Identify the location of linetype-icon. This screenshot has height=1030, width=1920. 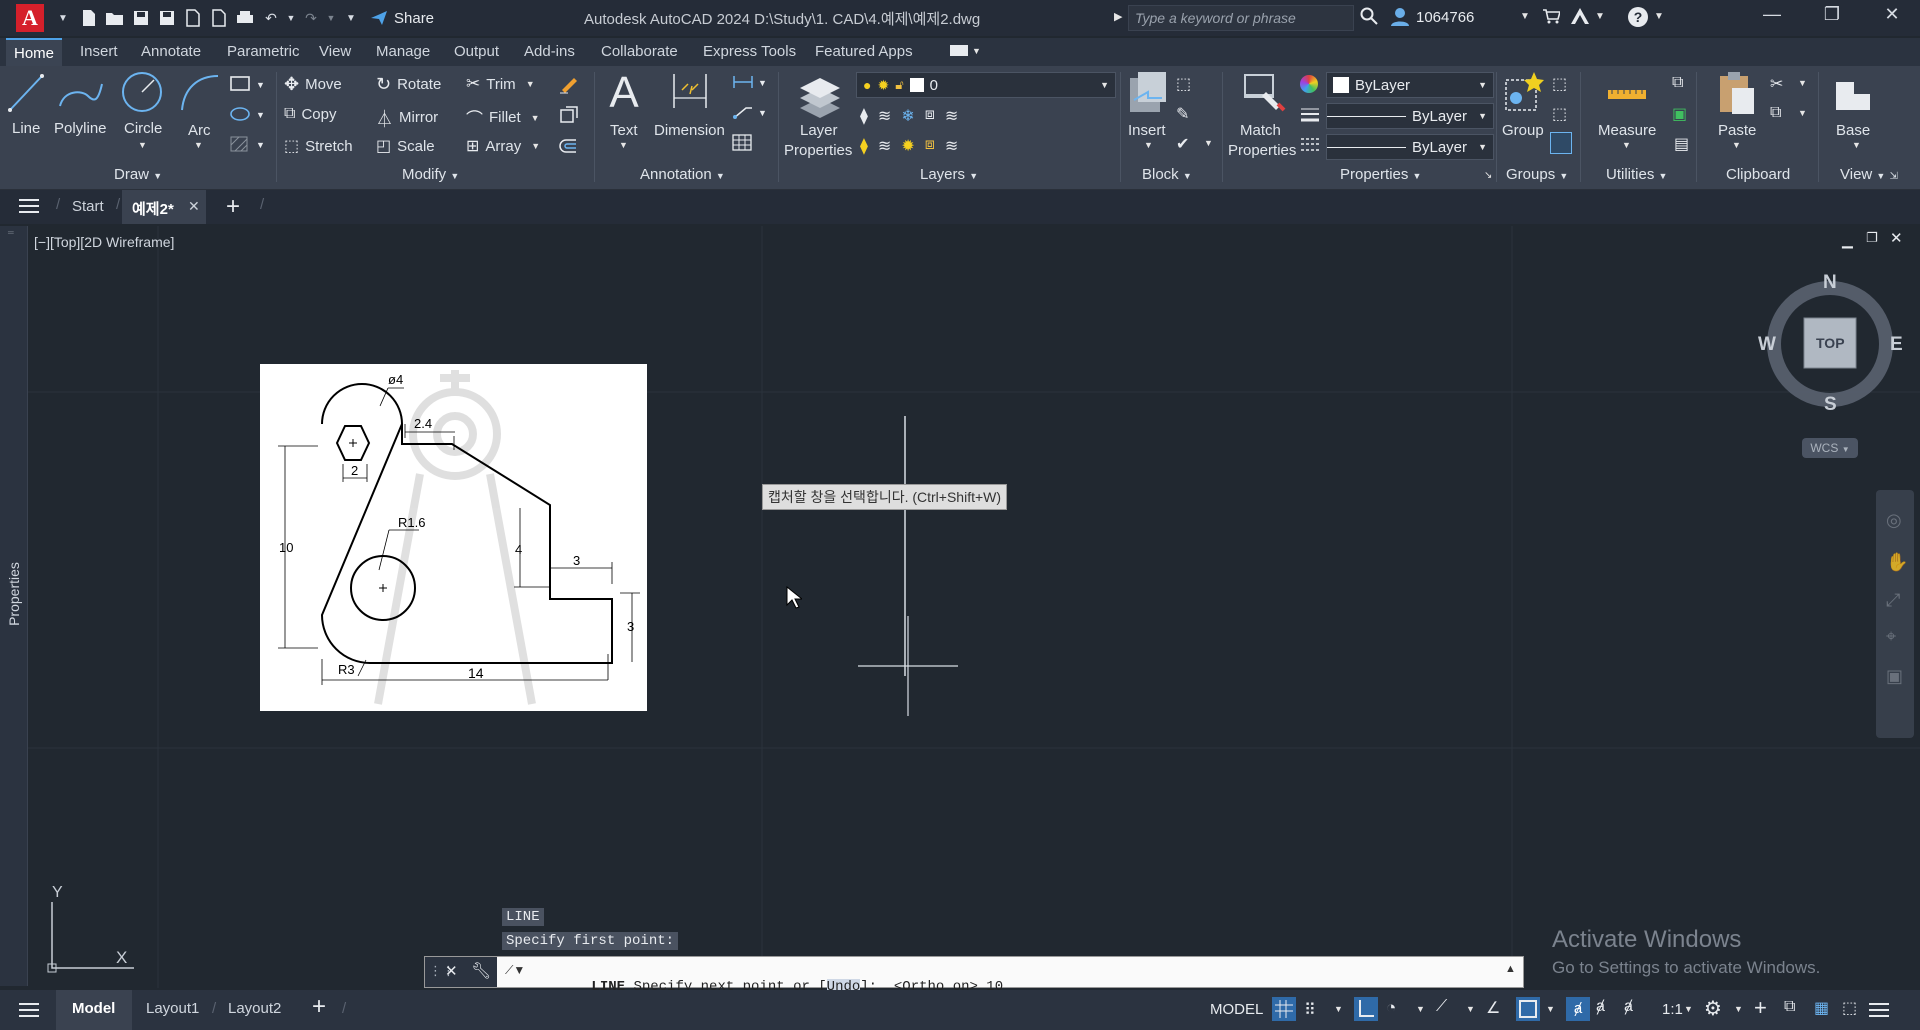
(1310, 147).